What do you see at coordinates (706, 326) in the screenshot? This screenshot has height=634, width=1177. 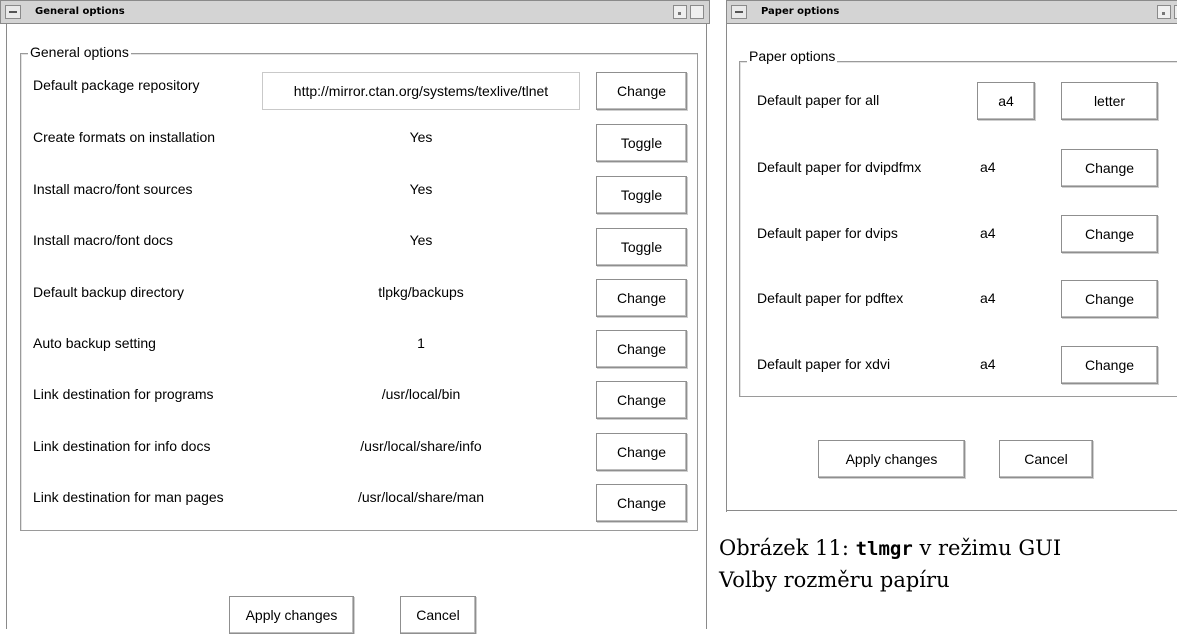 I see `window-right-border` at bounding box center [706, 326].